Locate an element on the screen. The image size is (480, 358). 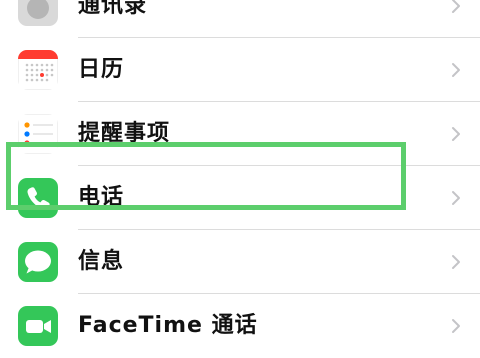
settings-row-label: 电话 is located at coordinates (101, 197).